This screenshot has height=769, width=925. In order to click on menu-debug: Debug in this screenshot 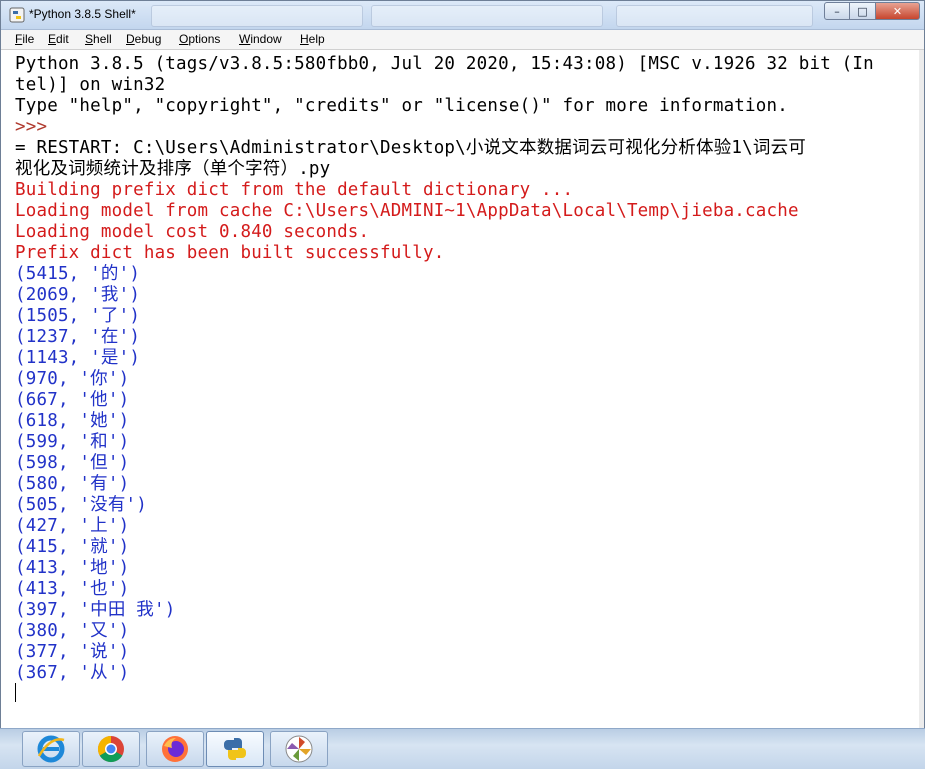, I will do `click(143, 39)`.